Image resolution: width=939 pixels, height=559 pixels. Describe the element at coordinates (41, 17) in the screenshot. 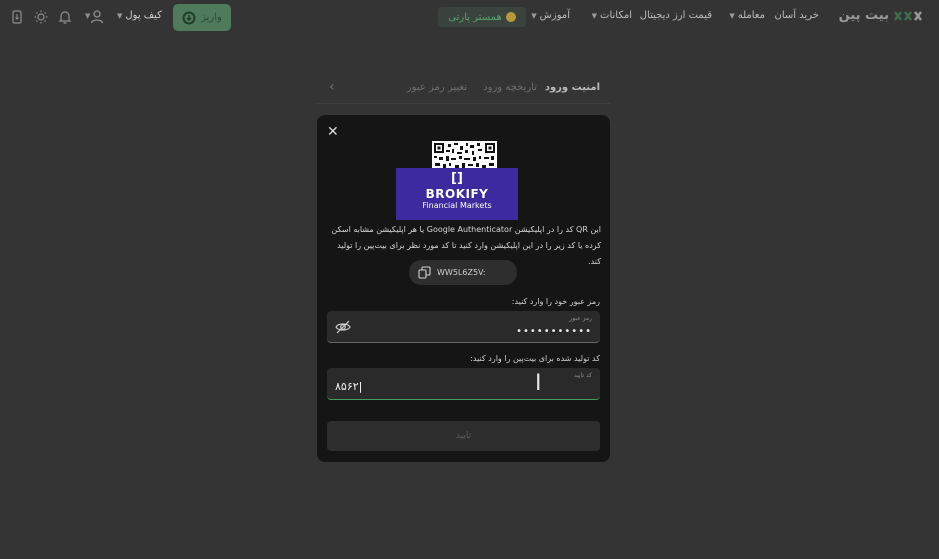

I see `sun-icon` at that location.